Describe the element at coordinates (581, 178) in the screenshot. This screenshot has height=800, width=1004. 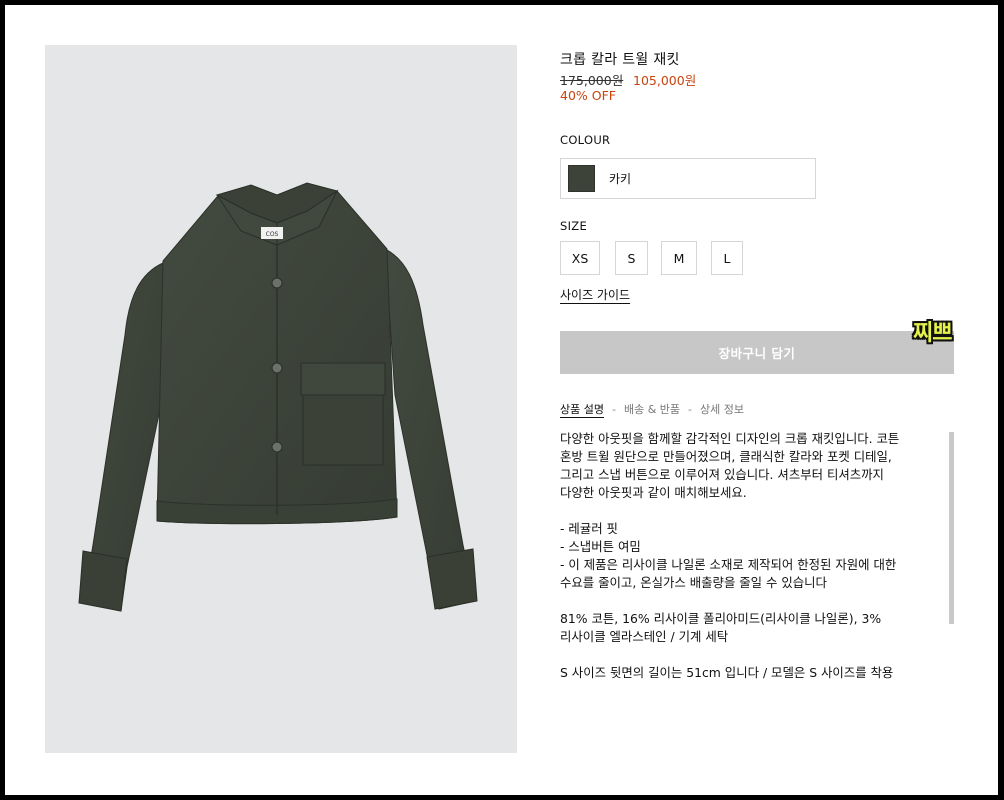
I see `colour-swatch` at that location.